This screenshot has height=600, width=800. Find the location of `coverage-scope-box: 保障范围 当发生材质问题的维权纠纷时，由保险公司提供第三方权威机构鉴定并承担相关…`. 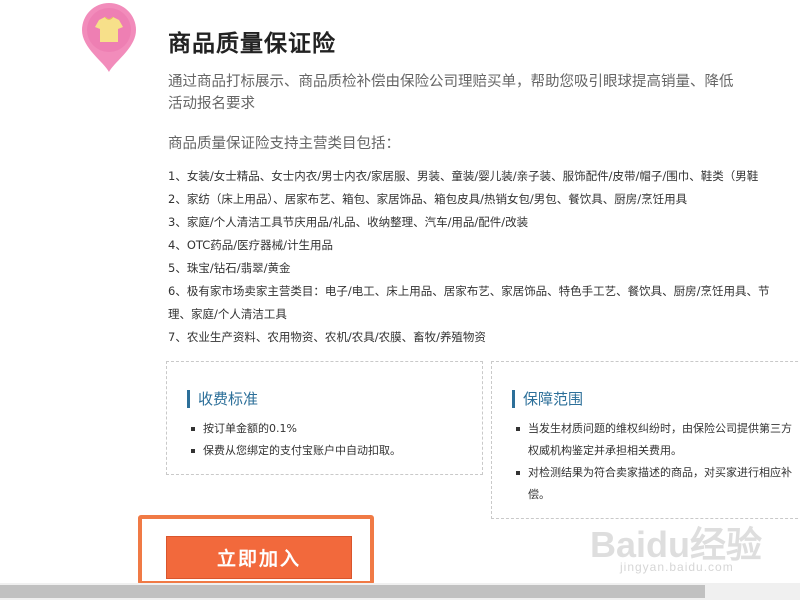

coverage-scope-box: 保障范围 当发生材质问题的维权纠纷时，由保险公司提供第三方权威机构鉴定并承担相关… is located at coordinates (645, 440).